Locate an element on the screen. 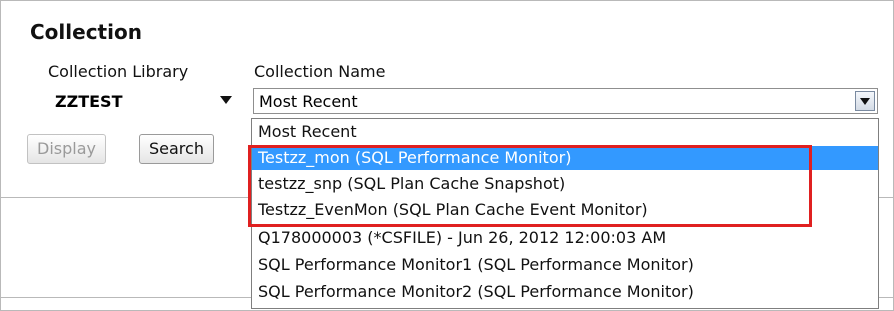 This screenshot has height=311, width=894. dropdown-option: testzz_snp (SQL Plan Cache Snapshot) is located at coordinates (565, 184).